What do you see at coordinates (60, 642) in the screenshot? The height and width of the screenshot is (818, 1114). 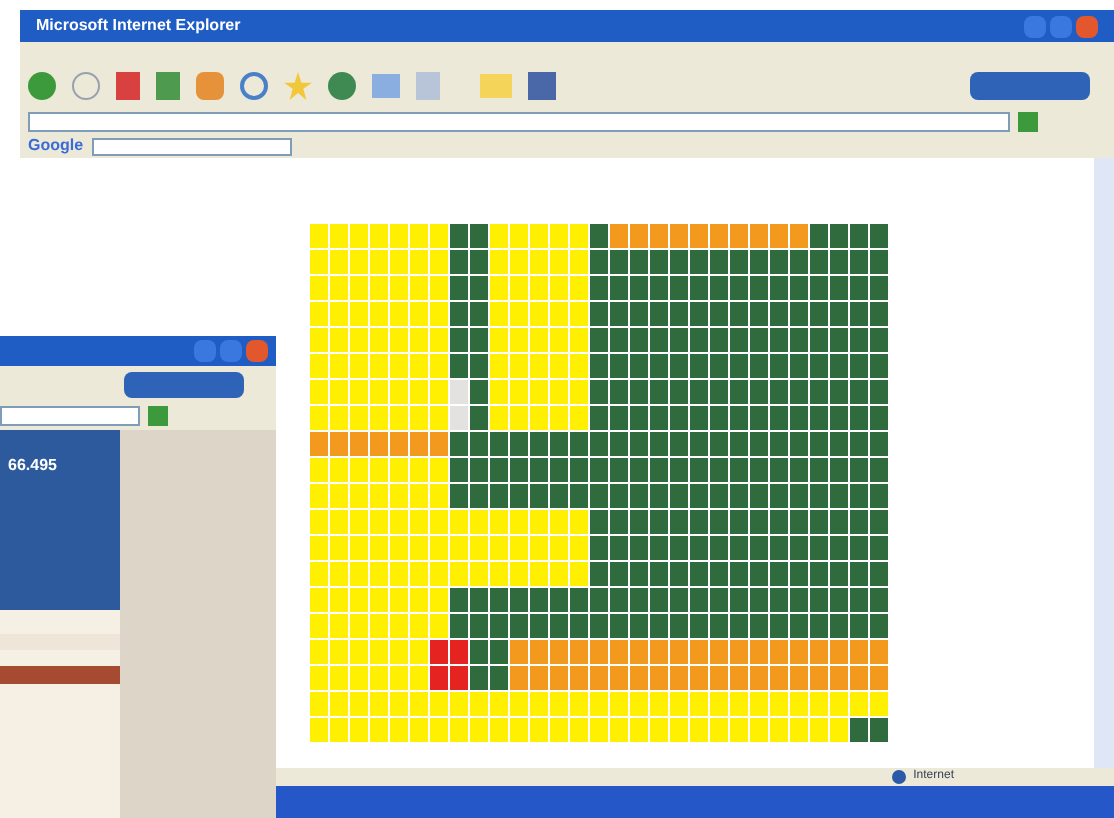 I see `menu-item` at bounding box center [60, 642].